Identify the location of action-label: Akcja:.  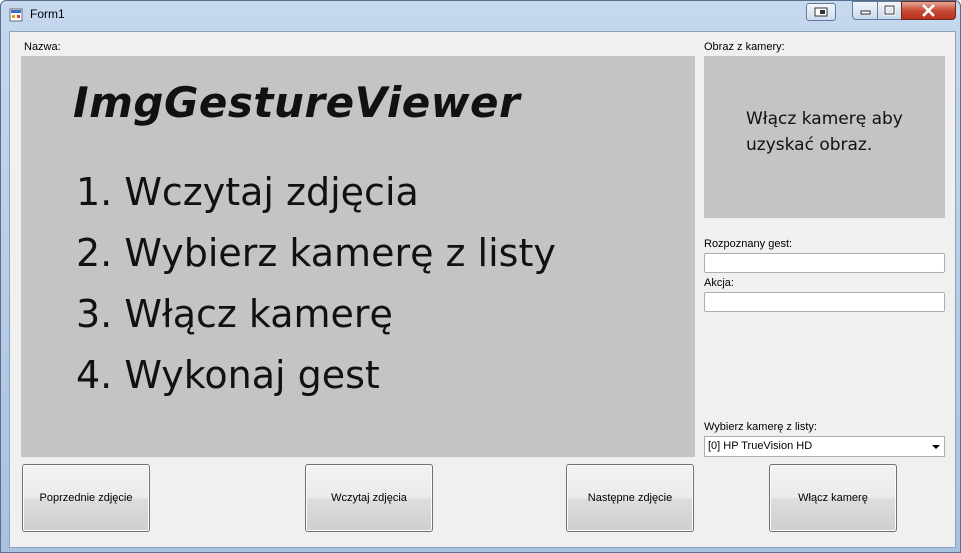
(719, 283).